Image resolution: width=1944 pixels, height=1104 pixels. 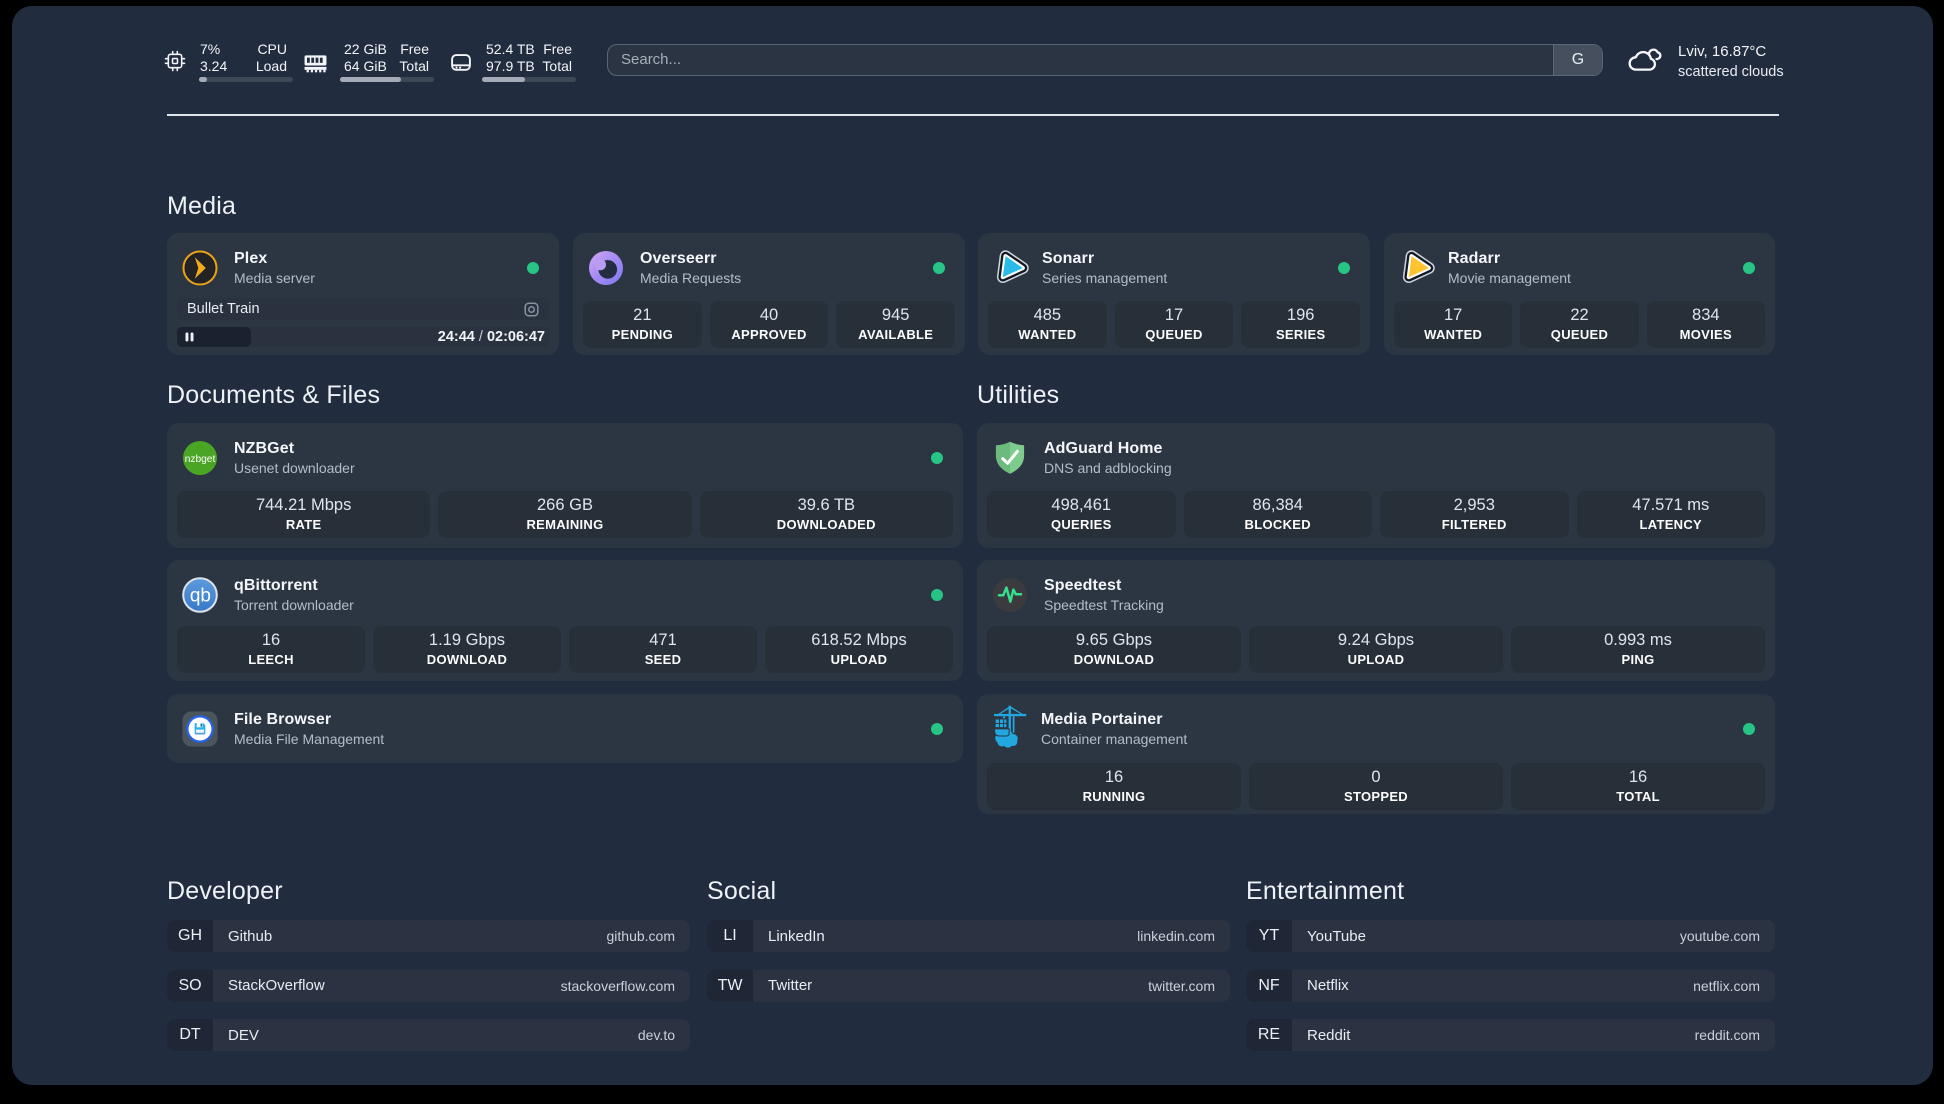 What do you see at coordinates (200, 458) in the screenshot?
I see `svg-text: nzbget` at bounding box center [200, 458].